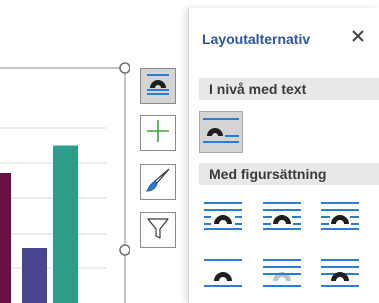 Image resolution: width=379 pixels, height=303 pixels. I want to click on option-wrap-in-front, so click(340, 274).